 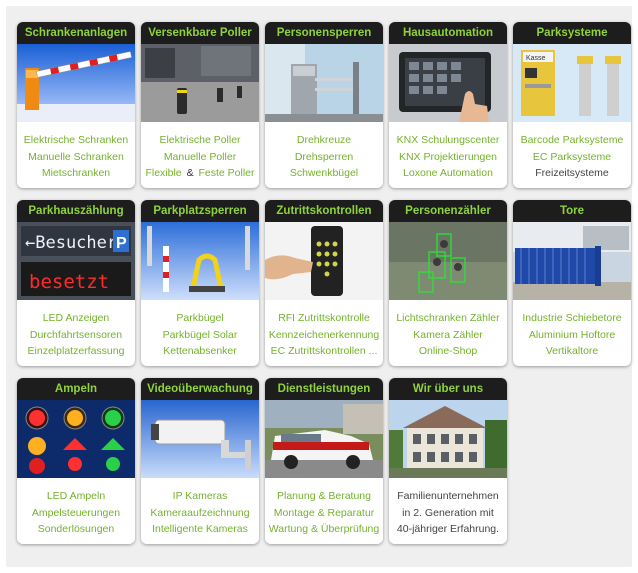 I want to click on barrier-gate-image, so click(x=76, y=83).